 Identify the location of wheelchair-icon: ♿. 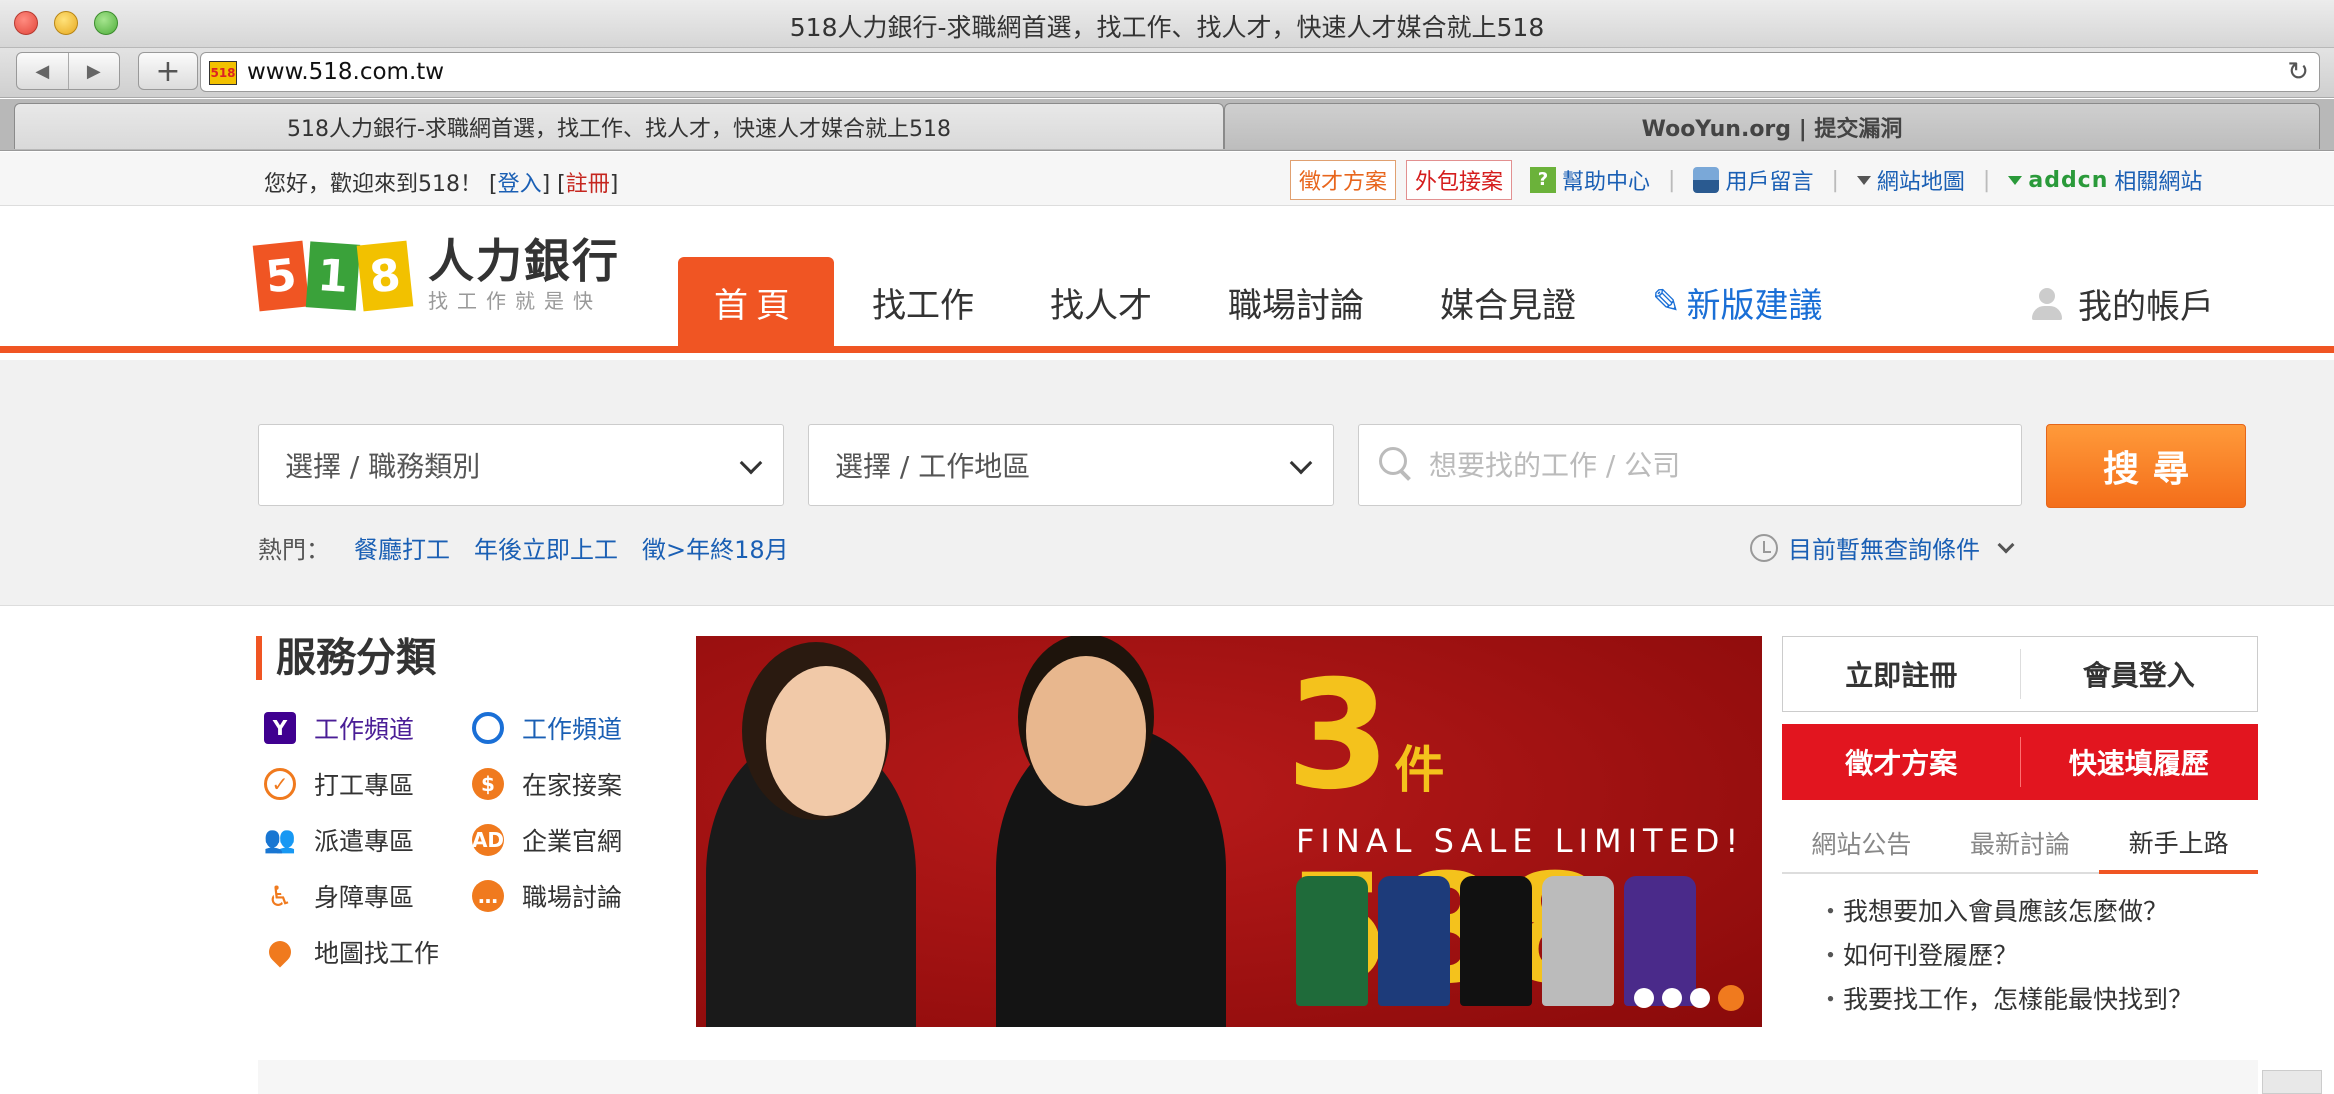
(280, 896).